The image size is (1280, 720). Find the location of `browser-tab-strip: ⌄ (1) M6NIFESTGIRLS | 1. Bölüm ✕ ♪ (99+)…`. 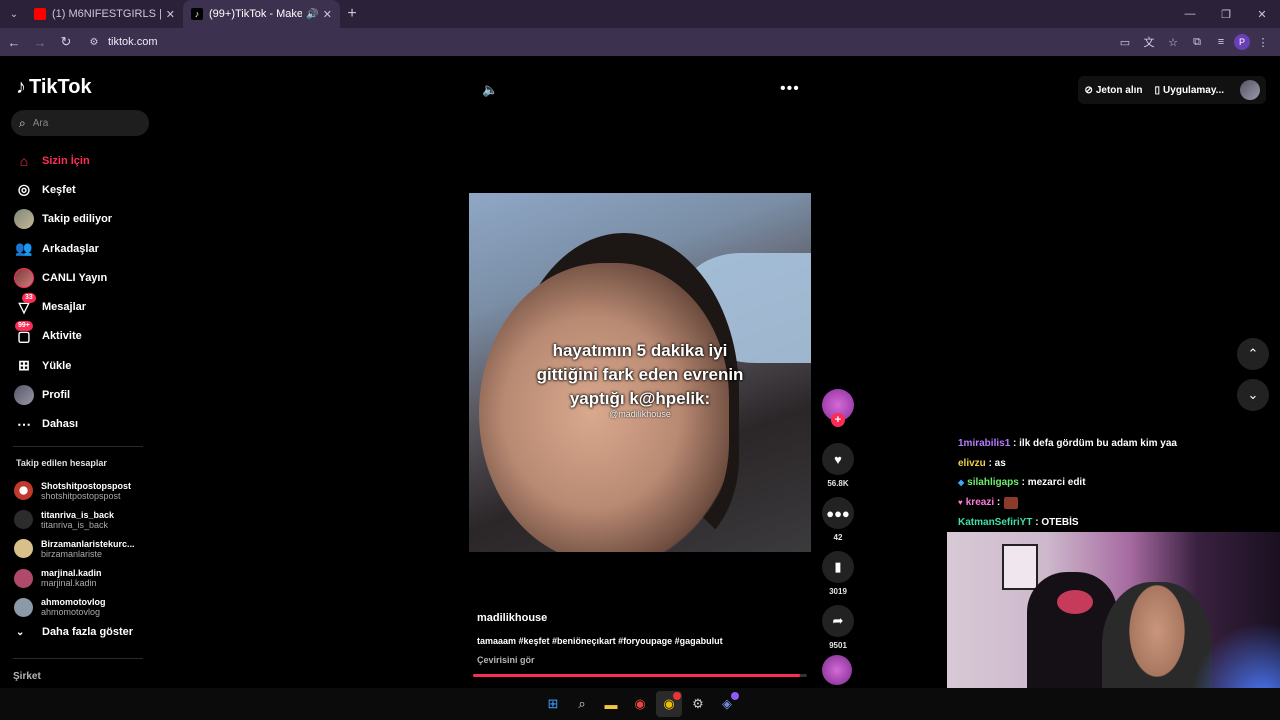

browser-tab-strip: ⌄ (1) M6NIFESTGIRLS | 1. Bölüm ✕ ♪ (99+)… is located at coordinates (640, 14).